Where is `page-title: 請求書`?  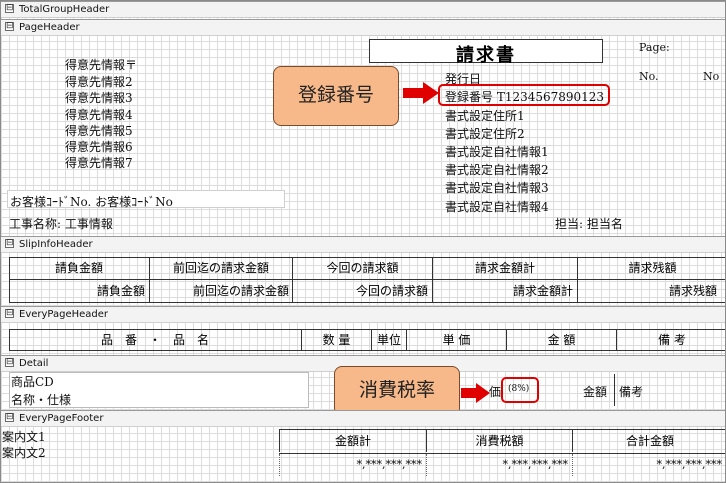
page-title: 請求書 is located at coordinates (486, 55).